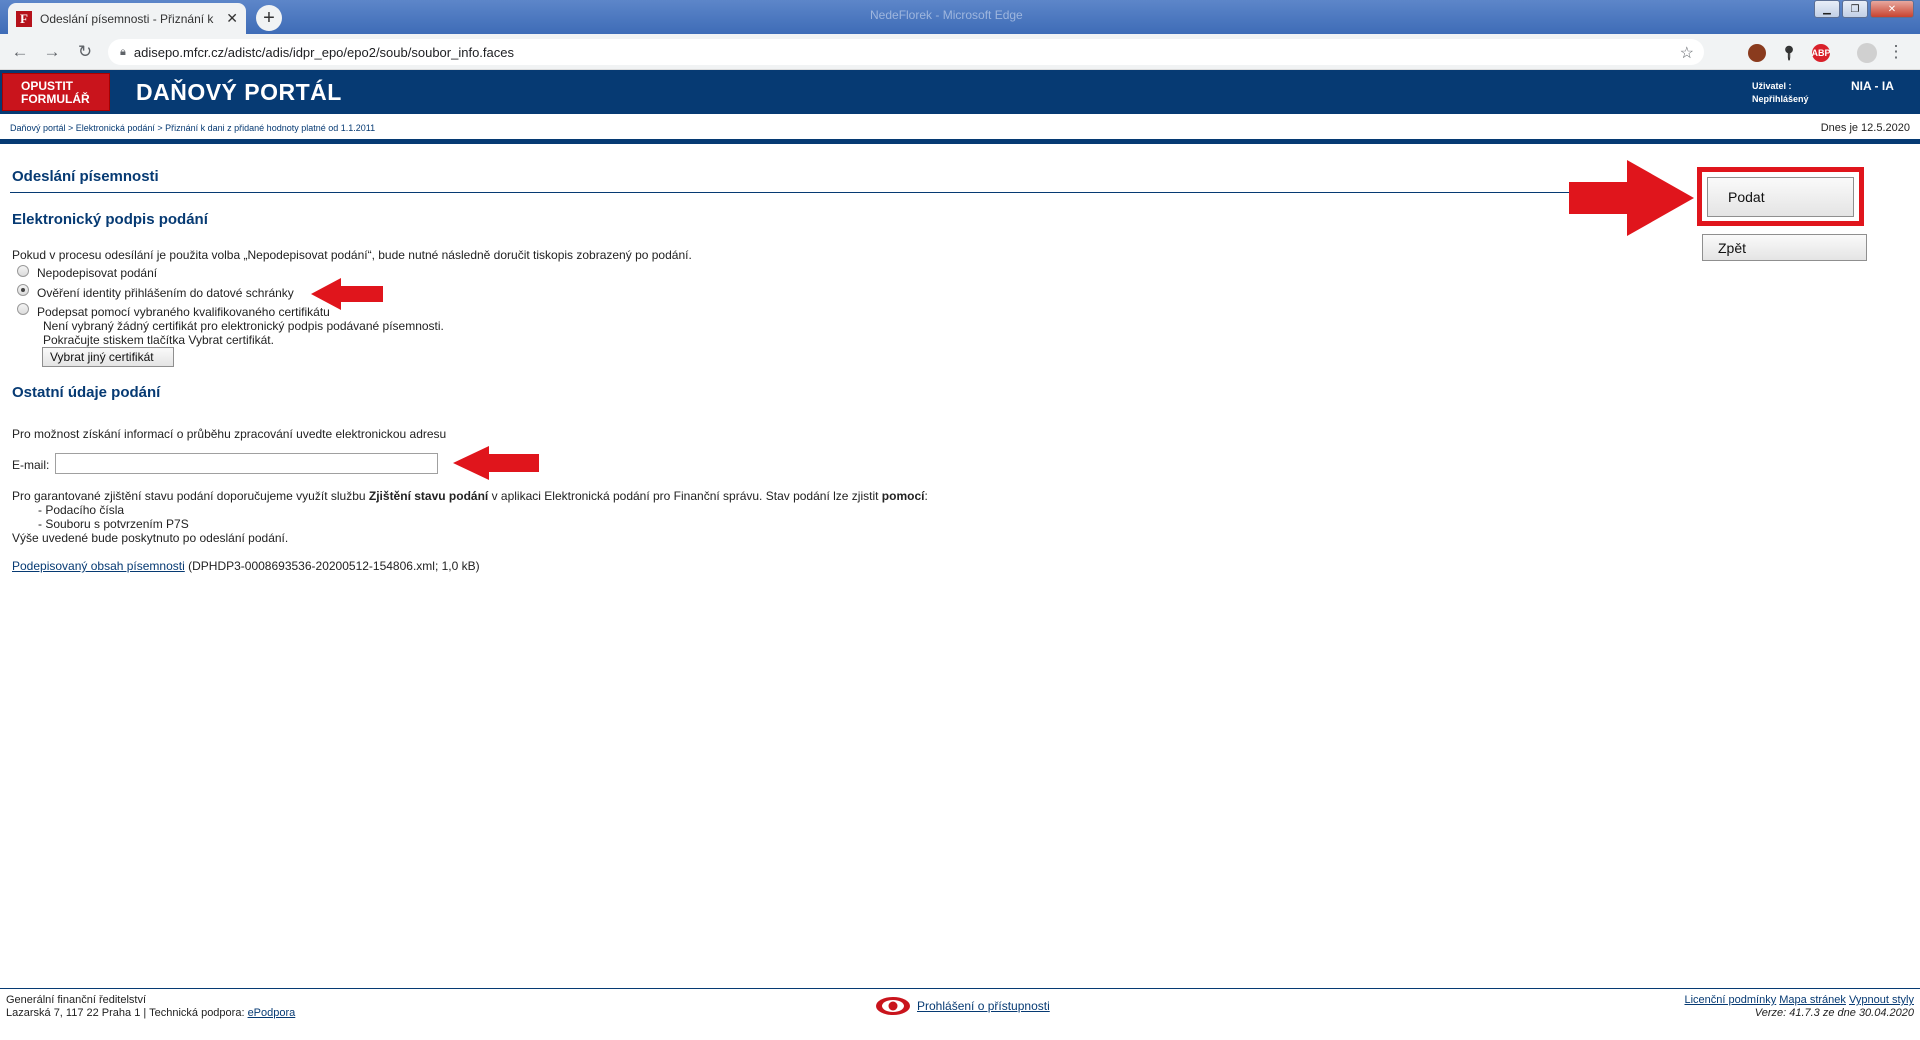 This screenshot has width=1920, height=1040. I want to click on eye-icon, so click(893, 1006).